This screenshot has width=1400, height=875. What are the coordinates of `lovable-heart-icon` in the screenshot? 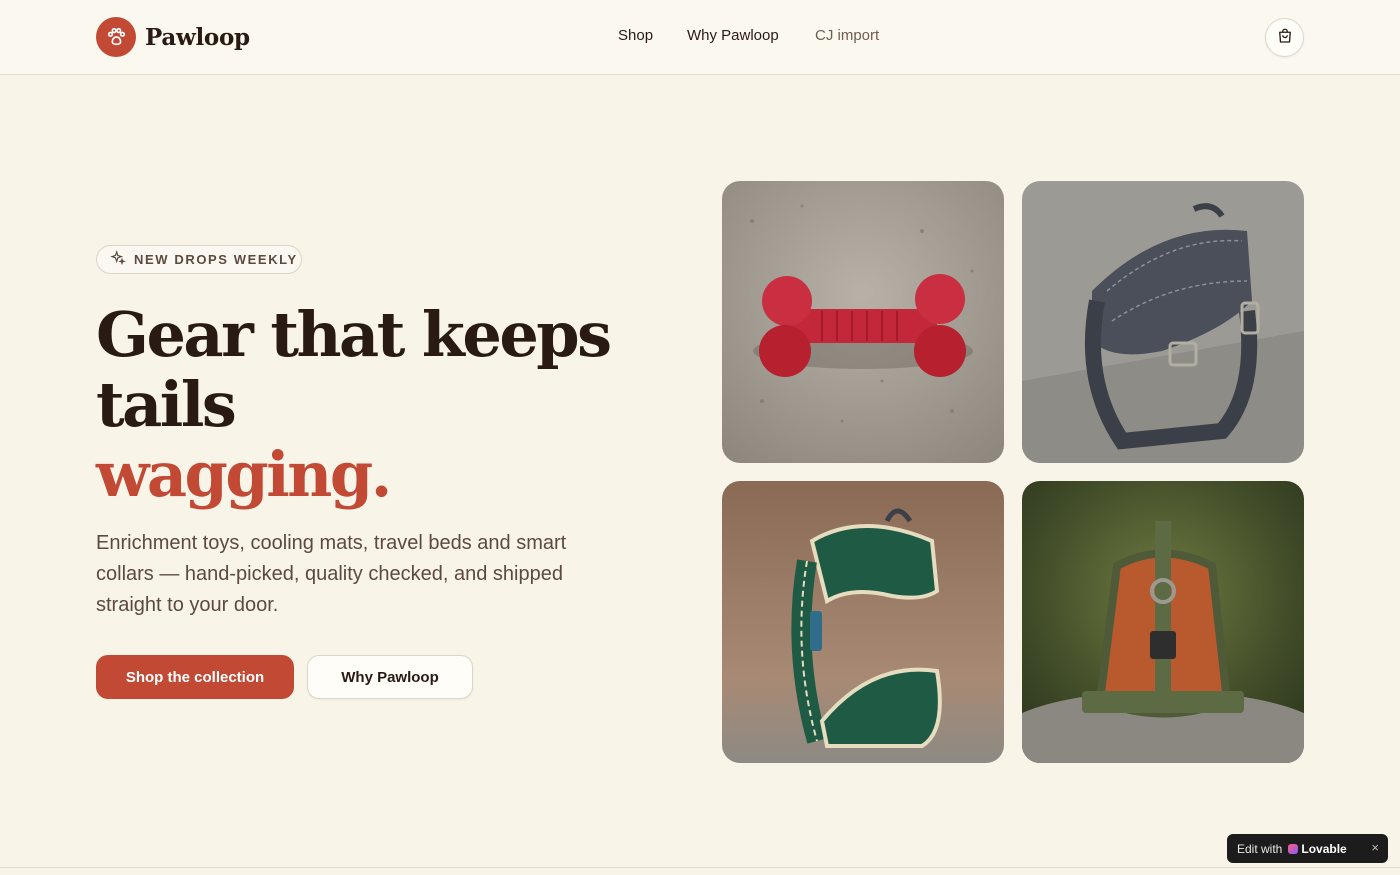 It's located at (1293, 848).